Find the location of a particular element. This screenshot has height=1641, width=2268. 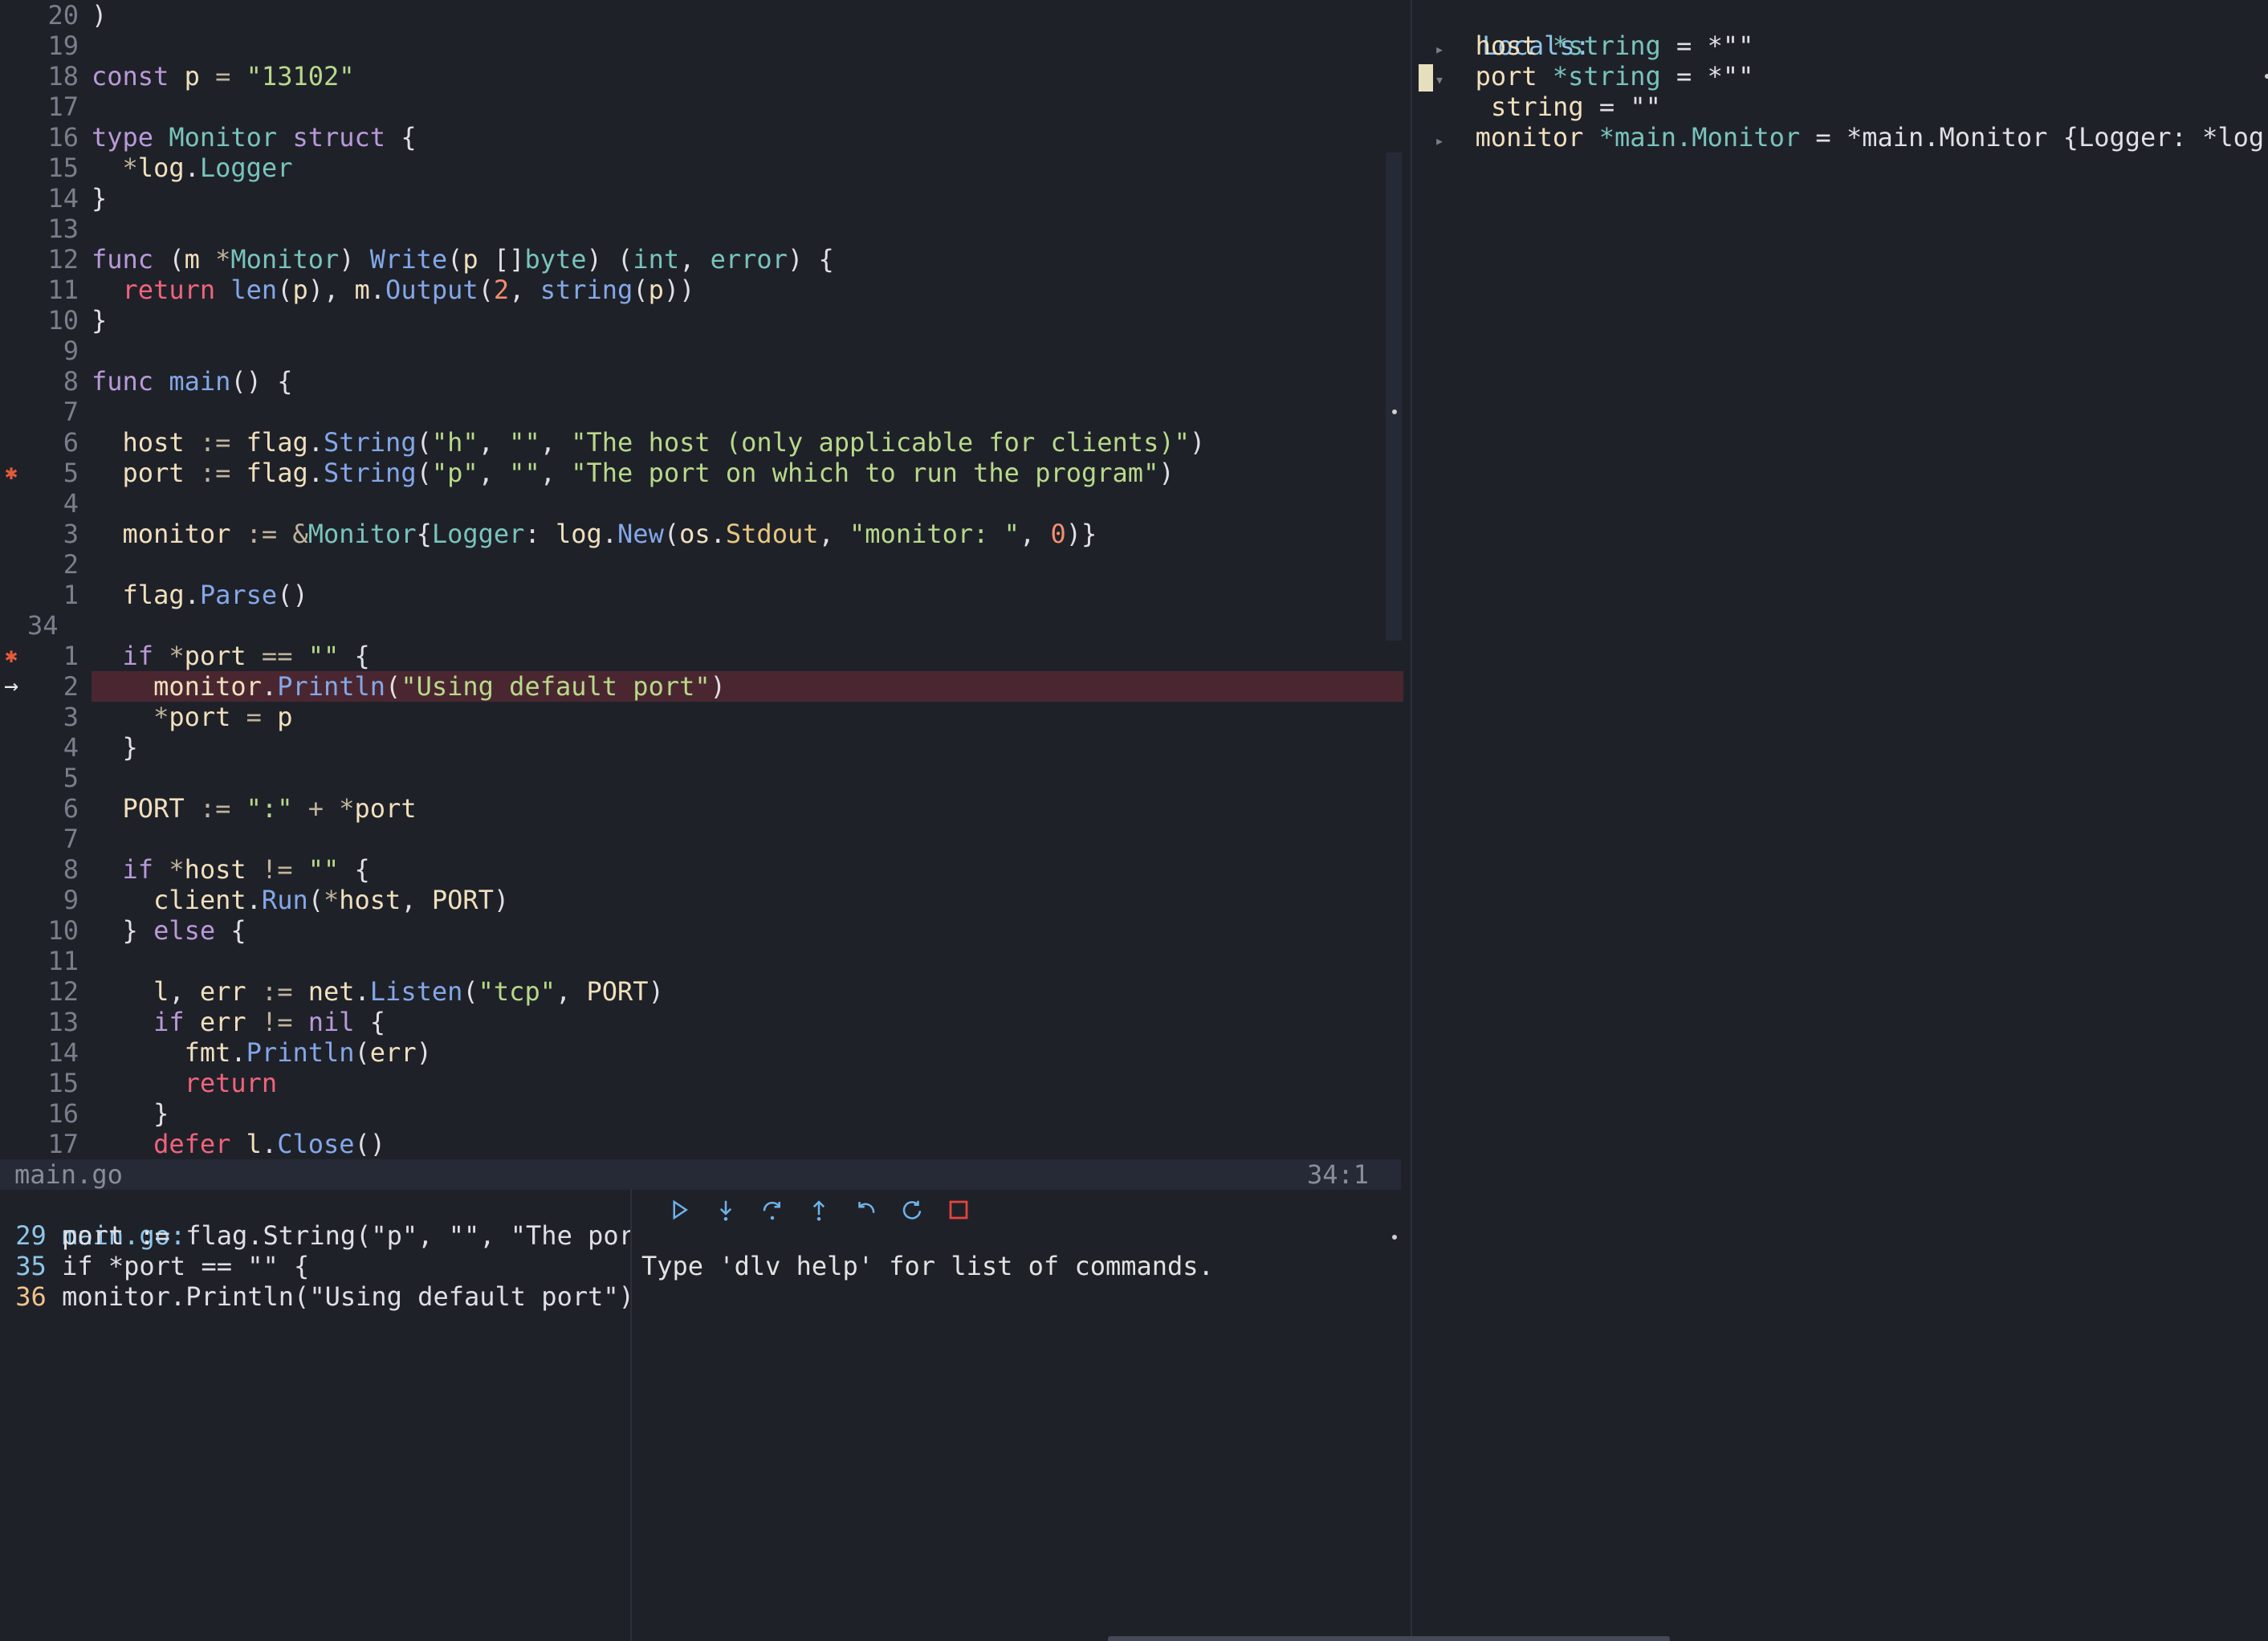

arrow-right-icon: → is located at coordinates (11, 686).